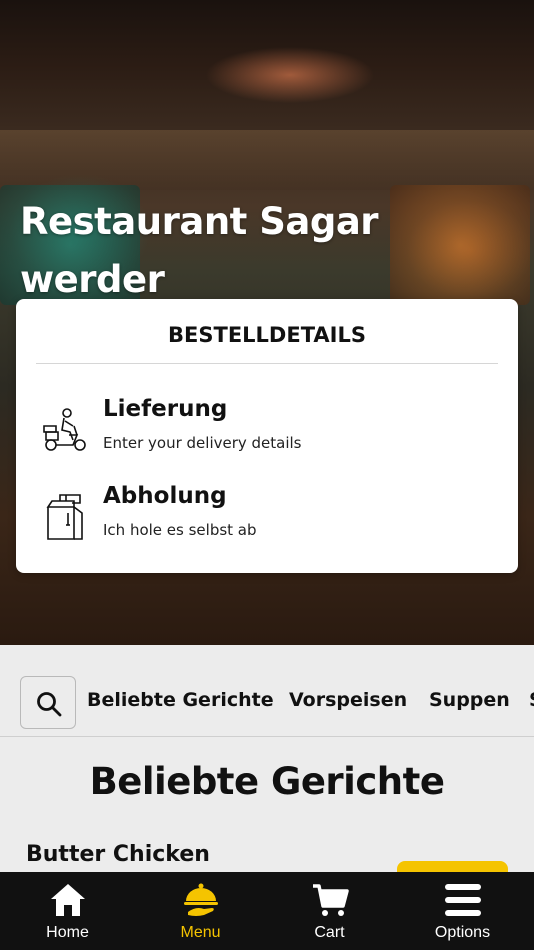 Image resolution: width=534 pixels, height=950 pixels. Describe the element at coordinates (462, 932) in the screenshot. I see `nav-options-label: Options` at that location.